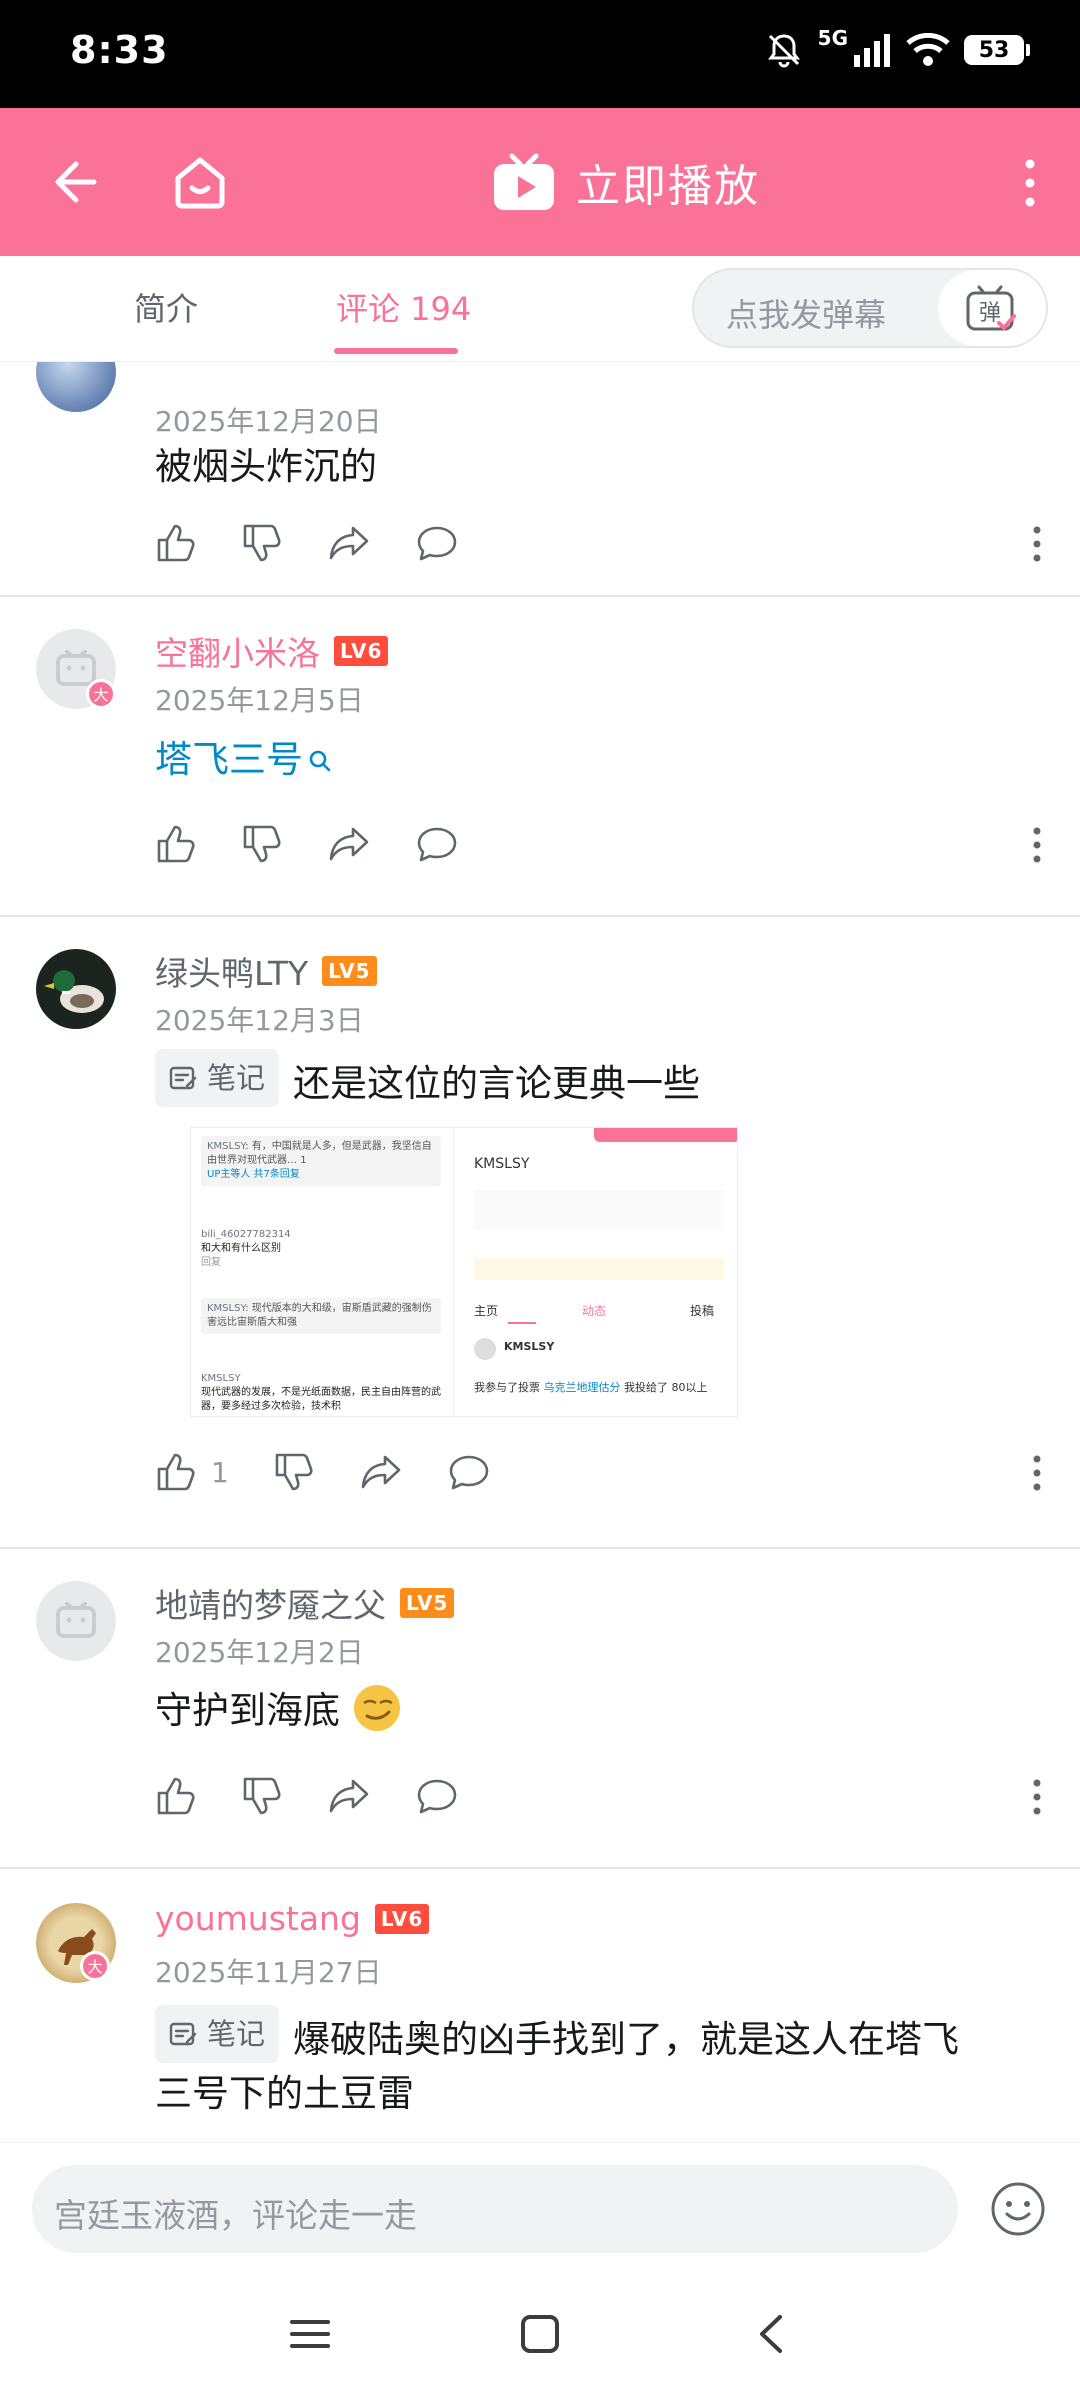 The image size is (1080, 2401). What do you see at coordinates (183, 1078) in the screenshot?
I see `note-icon` at bounding box center [183, 1078].